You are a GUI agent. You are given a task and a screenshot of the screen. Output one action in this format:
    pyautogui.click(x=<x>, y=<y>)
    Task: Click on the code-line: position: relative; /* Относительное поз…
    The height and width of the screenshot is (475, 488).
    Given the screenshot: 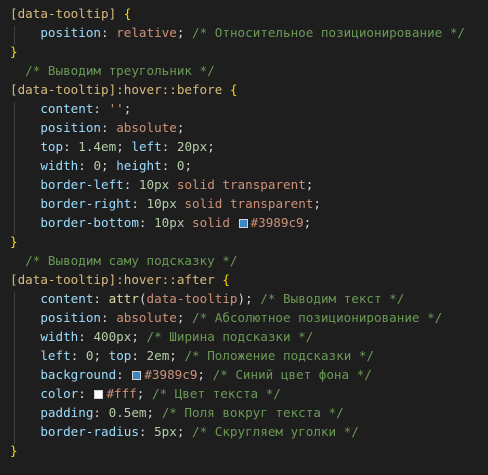 What is the action you would take?
    pyautogui.click(x=244, y=32)
    